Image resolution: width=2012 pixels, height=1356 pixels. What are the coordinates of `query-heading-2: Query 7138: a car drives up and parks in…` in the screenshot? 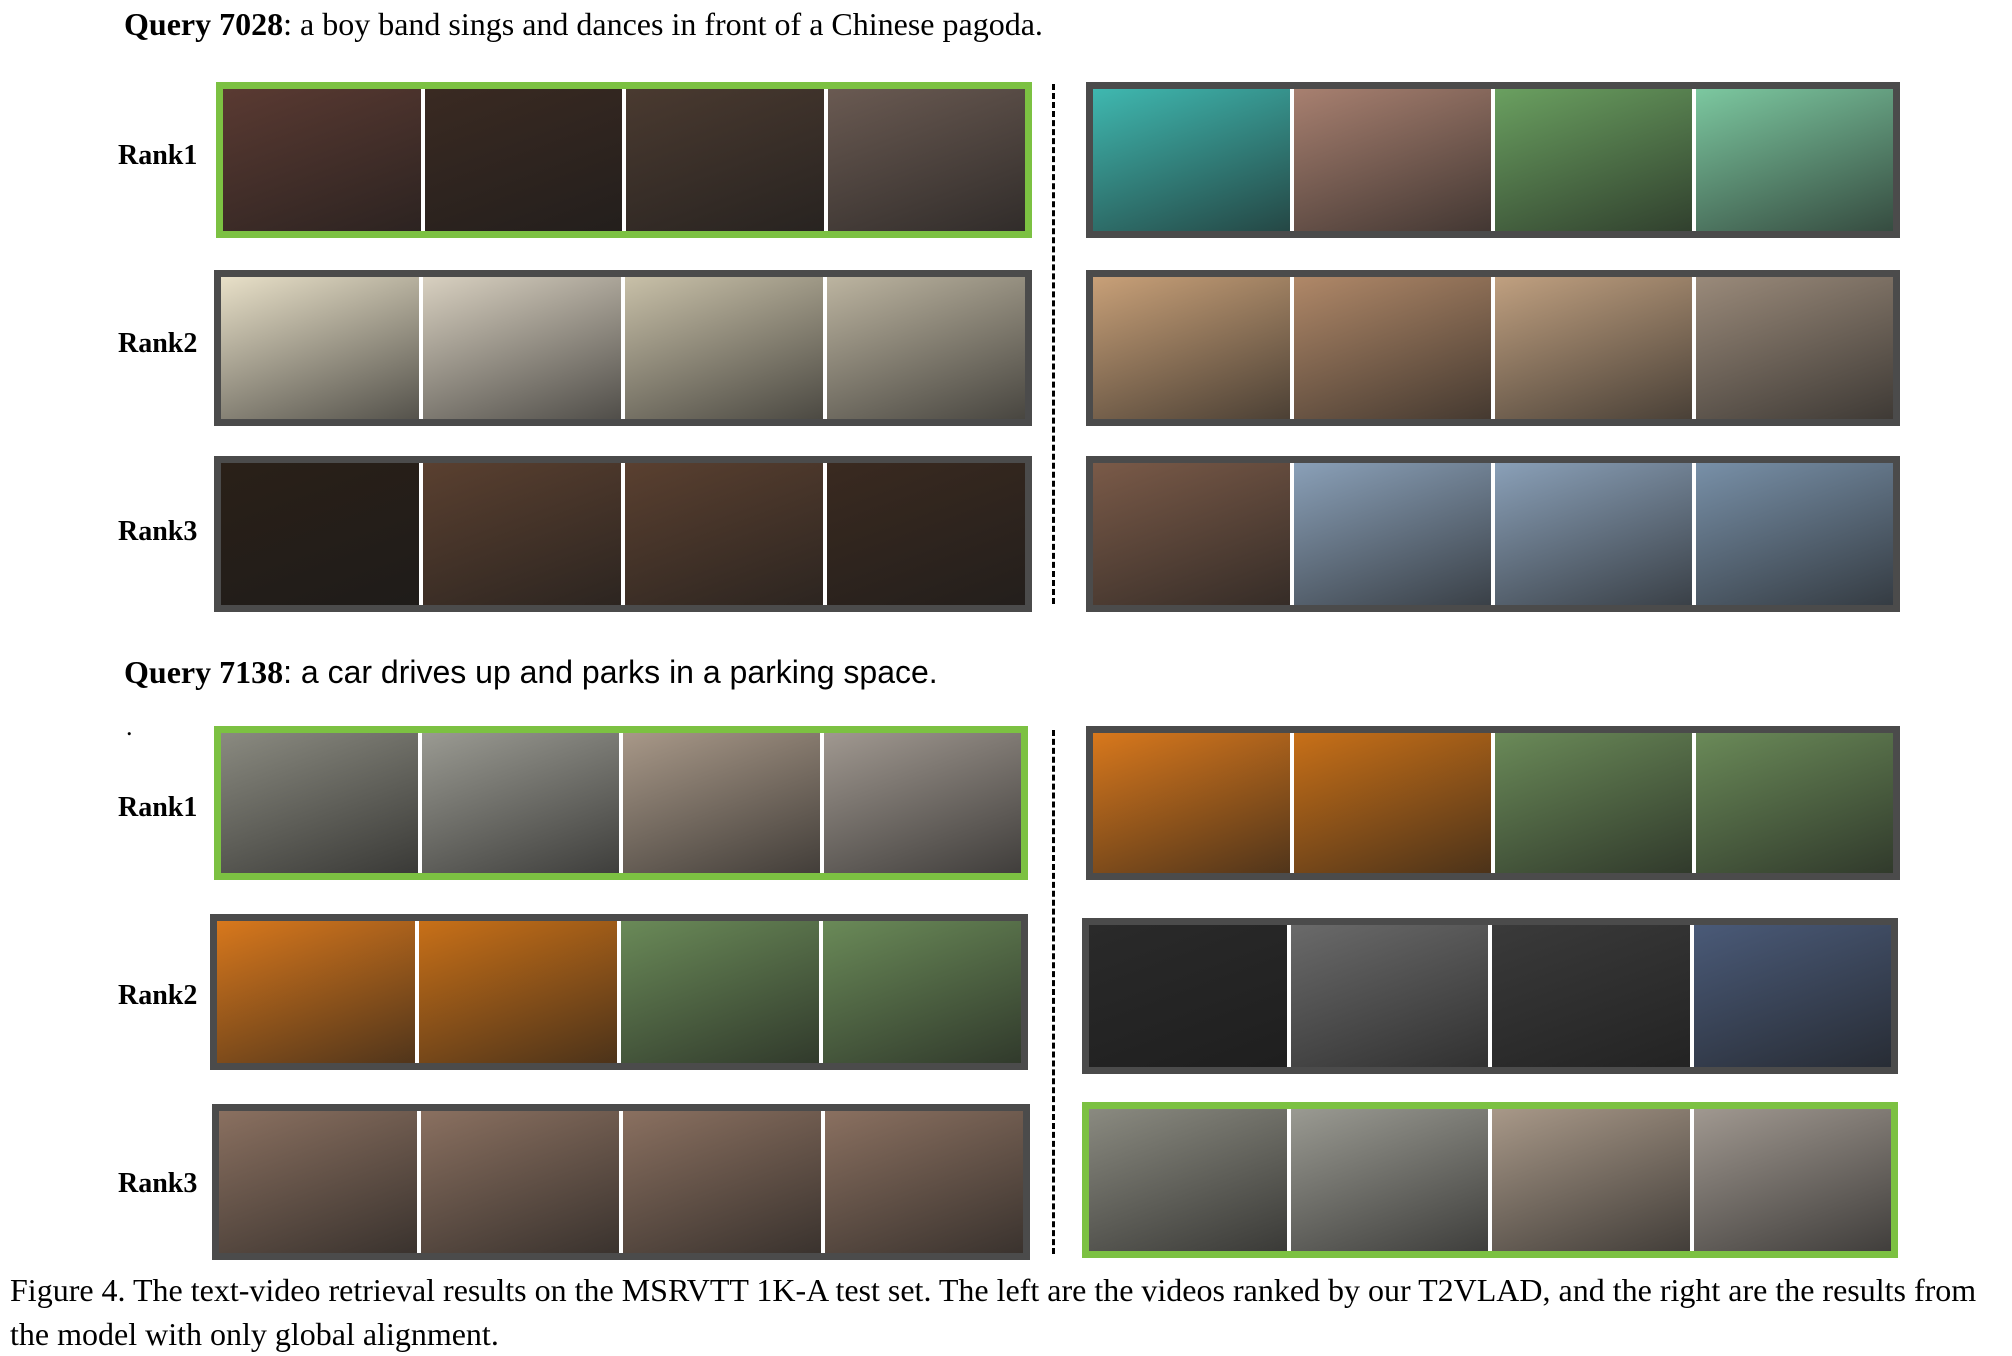 It's located at (531, 672).